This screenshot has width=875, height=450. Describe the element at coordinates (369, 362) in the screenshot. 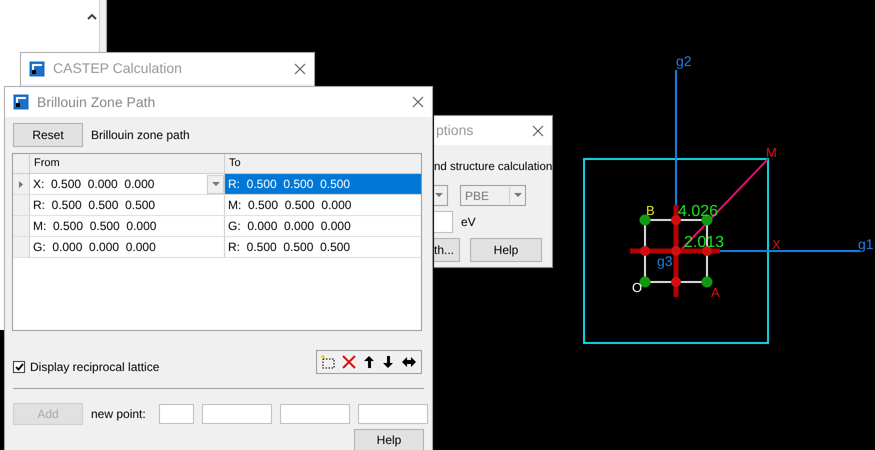

I see `up-arrow-icon` at that location.